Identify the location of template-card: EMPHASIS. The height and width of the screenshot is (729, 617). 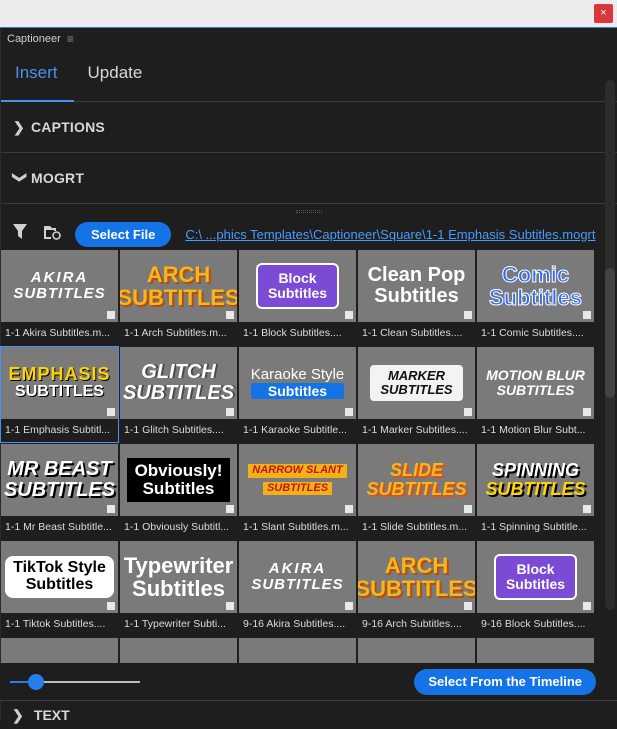
(297, 650).